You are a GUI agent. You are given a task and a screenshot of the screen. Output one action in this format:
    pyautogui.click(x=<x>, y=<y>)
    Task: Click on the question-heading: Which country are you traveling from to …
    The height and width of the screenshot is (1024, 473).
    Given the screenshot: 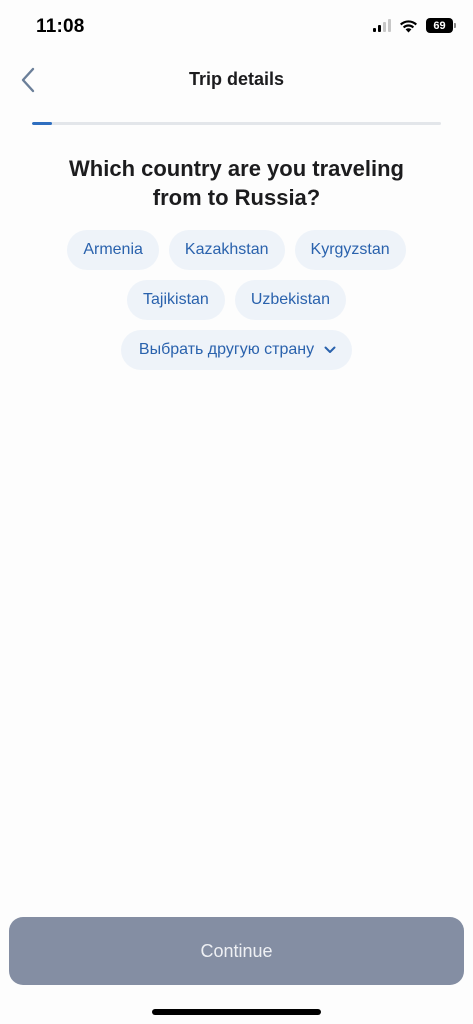 What is the action you would take?
    pyautogui.click(x=236, y=183)
    